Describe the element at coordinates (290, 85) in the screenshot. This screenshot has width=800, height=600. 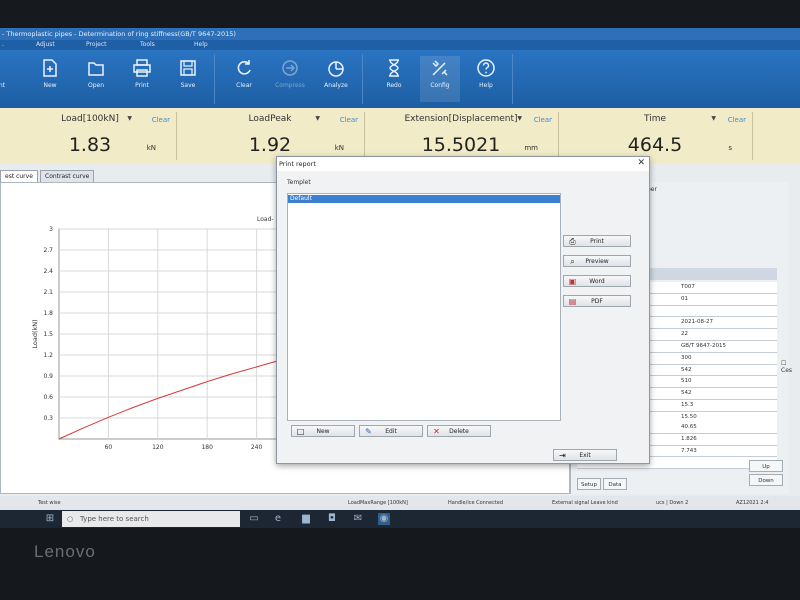
I see `compress-label: Compress` at that location.